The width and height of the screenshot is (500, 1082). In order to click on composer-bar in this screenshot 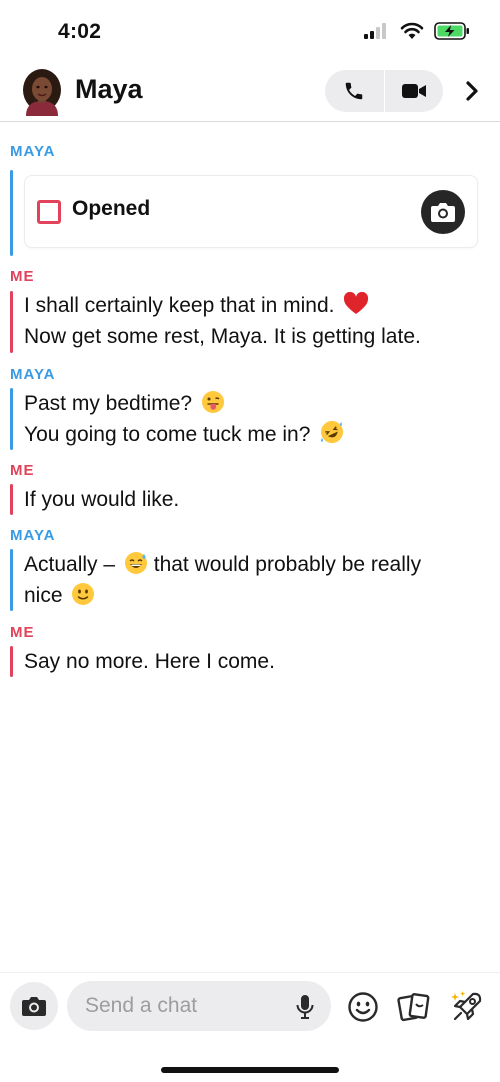, I will do `click(250, 1027)`.